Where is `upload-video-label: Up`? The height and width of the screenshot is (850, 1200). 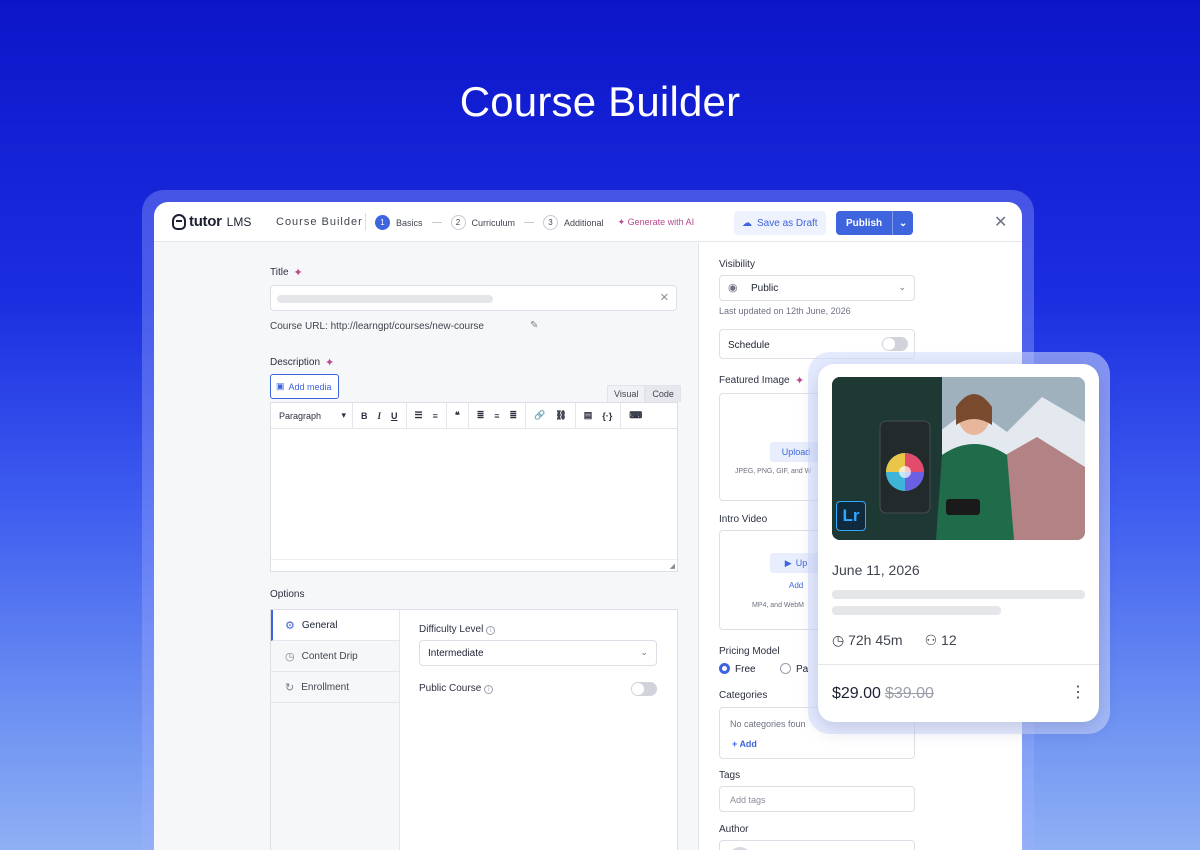 upload-video-label: Up is located at coordinates (801, 563).